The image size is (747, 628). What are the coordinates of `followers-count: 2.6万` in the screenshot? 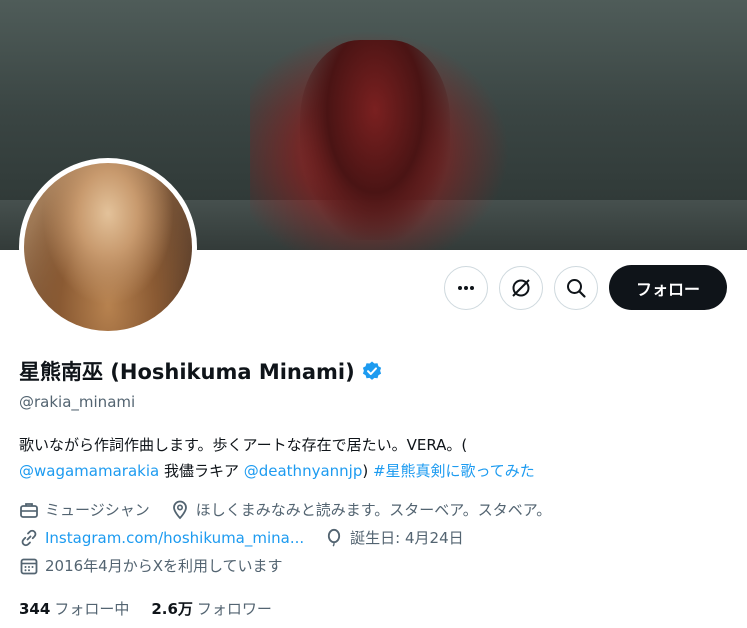 It's located at (172, 609).